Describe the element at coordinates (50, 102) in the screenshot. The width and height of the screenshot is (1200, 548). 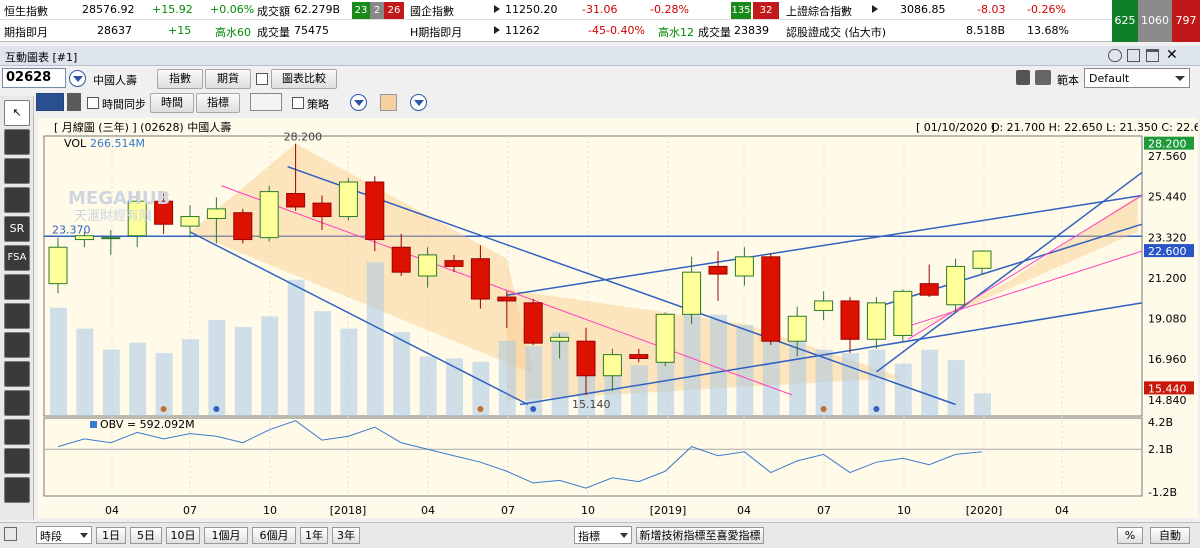
I see `chart-type-icon` at that location.